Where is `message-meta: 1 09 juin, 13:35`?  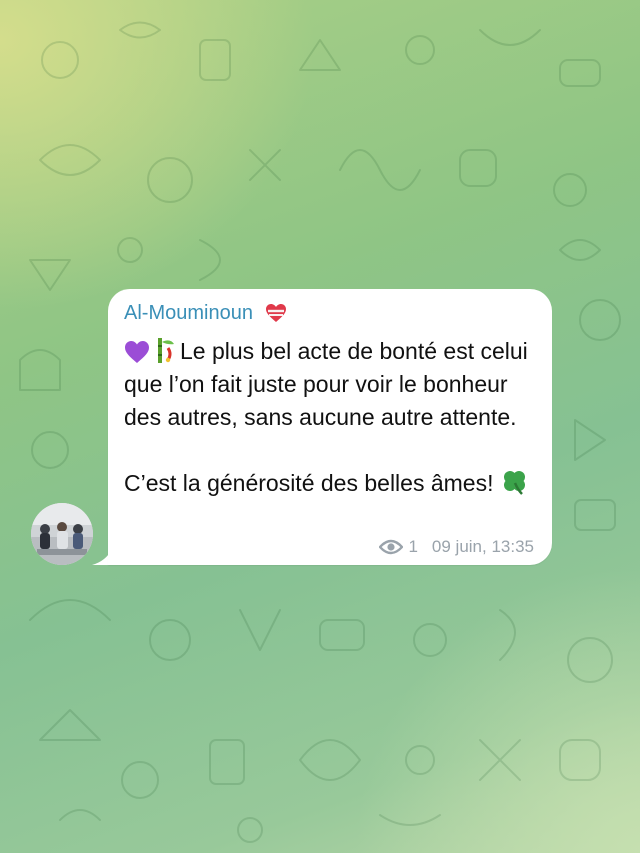
message-meta: 1 09 juin, 13:35 is located at coordinates (456, 547).